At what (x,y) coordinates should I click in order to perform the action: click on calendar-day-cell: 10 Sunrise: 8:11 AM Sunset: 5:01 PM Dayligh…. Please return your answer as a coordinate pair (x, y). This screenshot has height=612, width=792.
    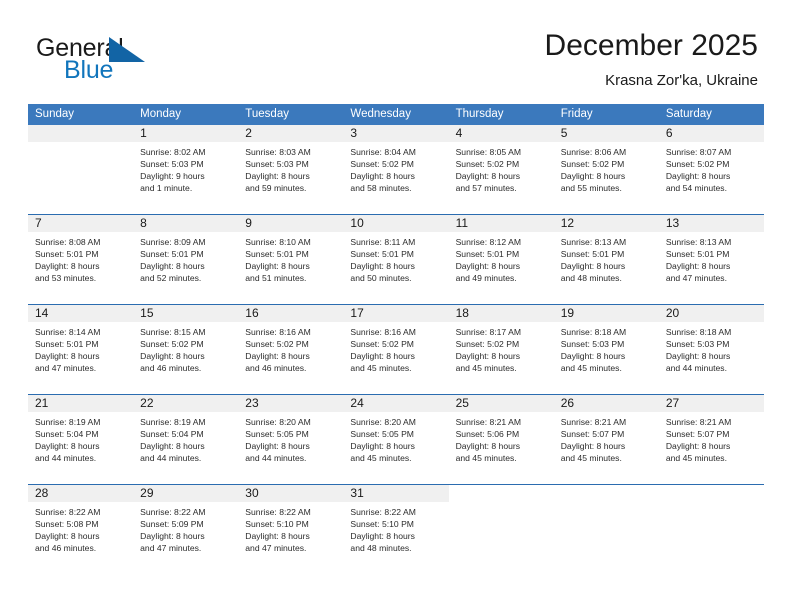
    Looking at the image, I should click on (396, 259).